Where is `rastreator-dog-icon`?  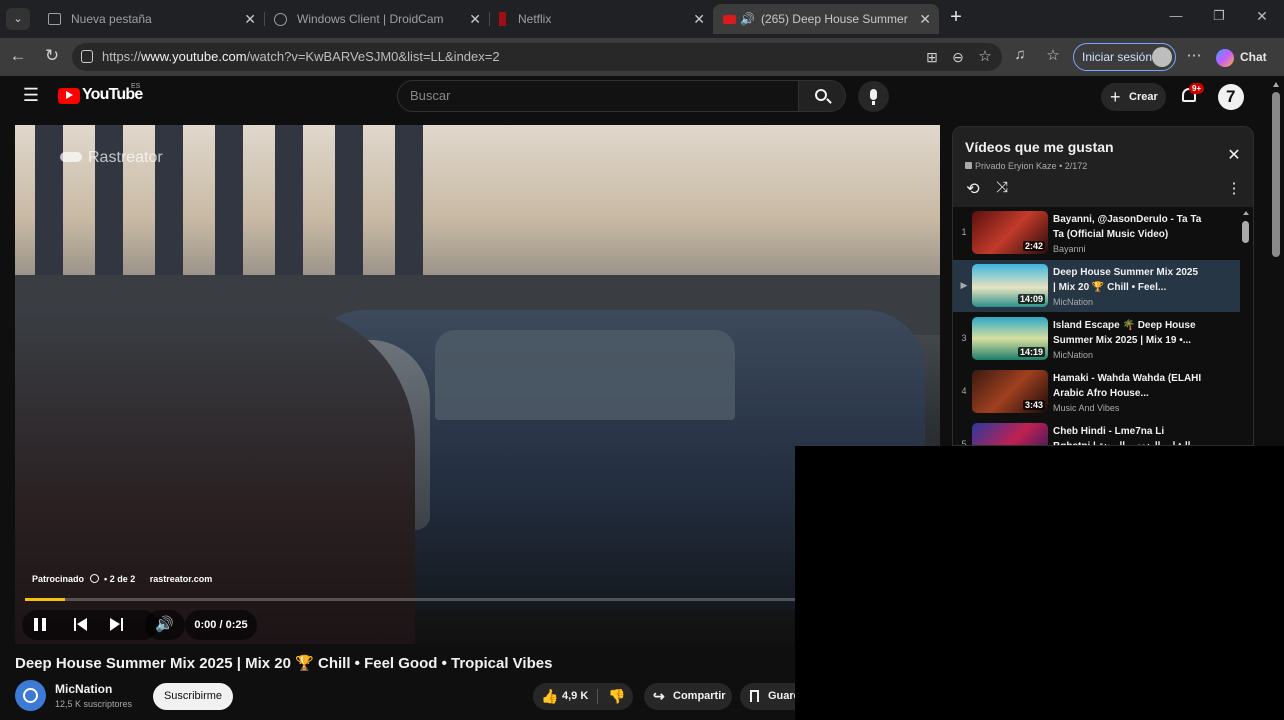
rastreator-dog-icon is located at coordinates (71, 157).